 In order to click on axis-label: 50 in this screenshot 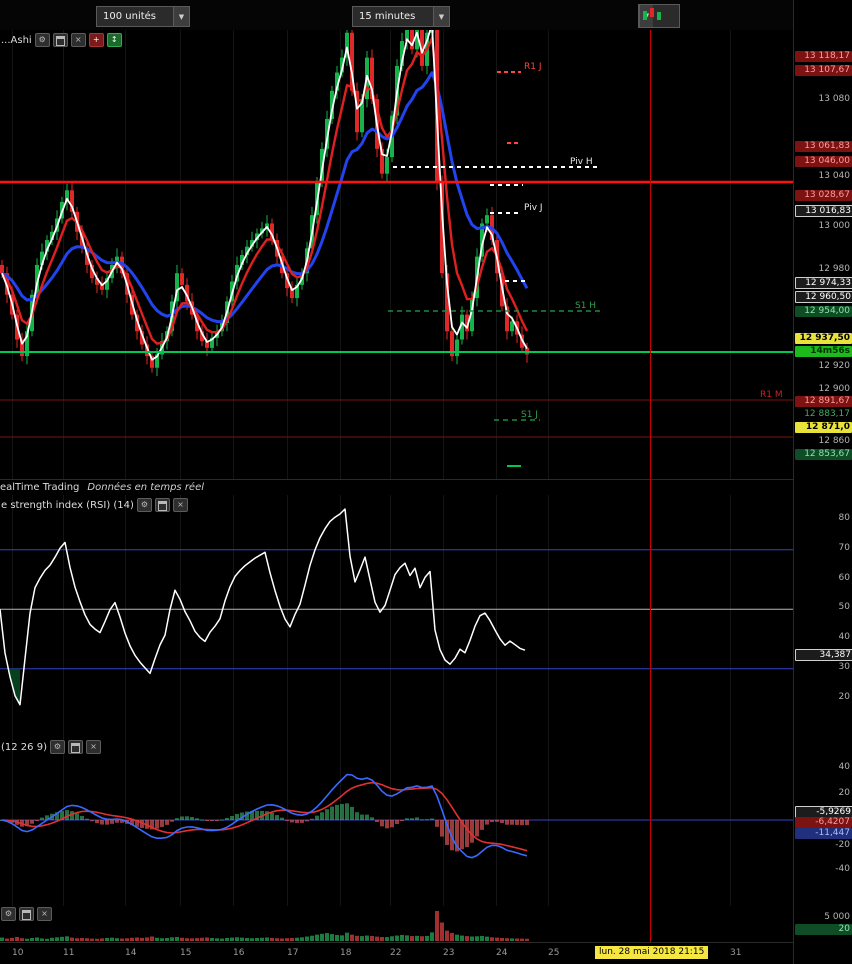, I will do `click(844, 607)`.